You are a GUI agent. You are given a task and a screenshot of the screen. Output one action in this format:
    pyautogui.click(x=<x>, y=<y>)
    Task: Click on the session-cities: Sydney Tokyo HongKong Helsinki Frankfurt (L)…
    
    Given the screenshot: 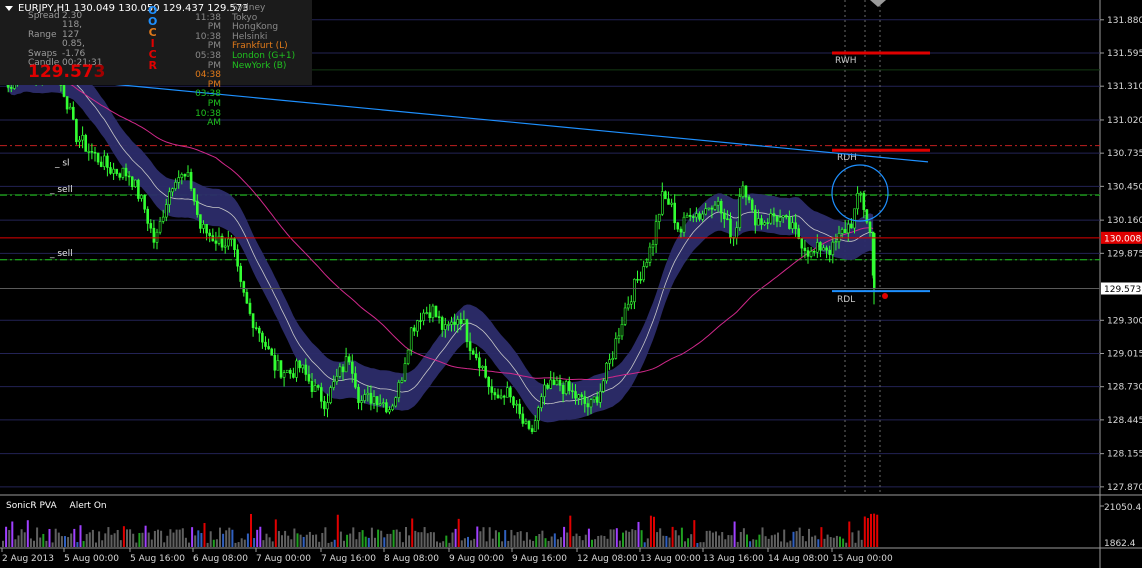 What is the action you would take?
    pyautogui.click(x=263, y=37)
    